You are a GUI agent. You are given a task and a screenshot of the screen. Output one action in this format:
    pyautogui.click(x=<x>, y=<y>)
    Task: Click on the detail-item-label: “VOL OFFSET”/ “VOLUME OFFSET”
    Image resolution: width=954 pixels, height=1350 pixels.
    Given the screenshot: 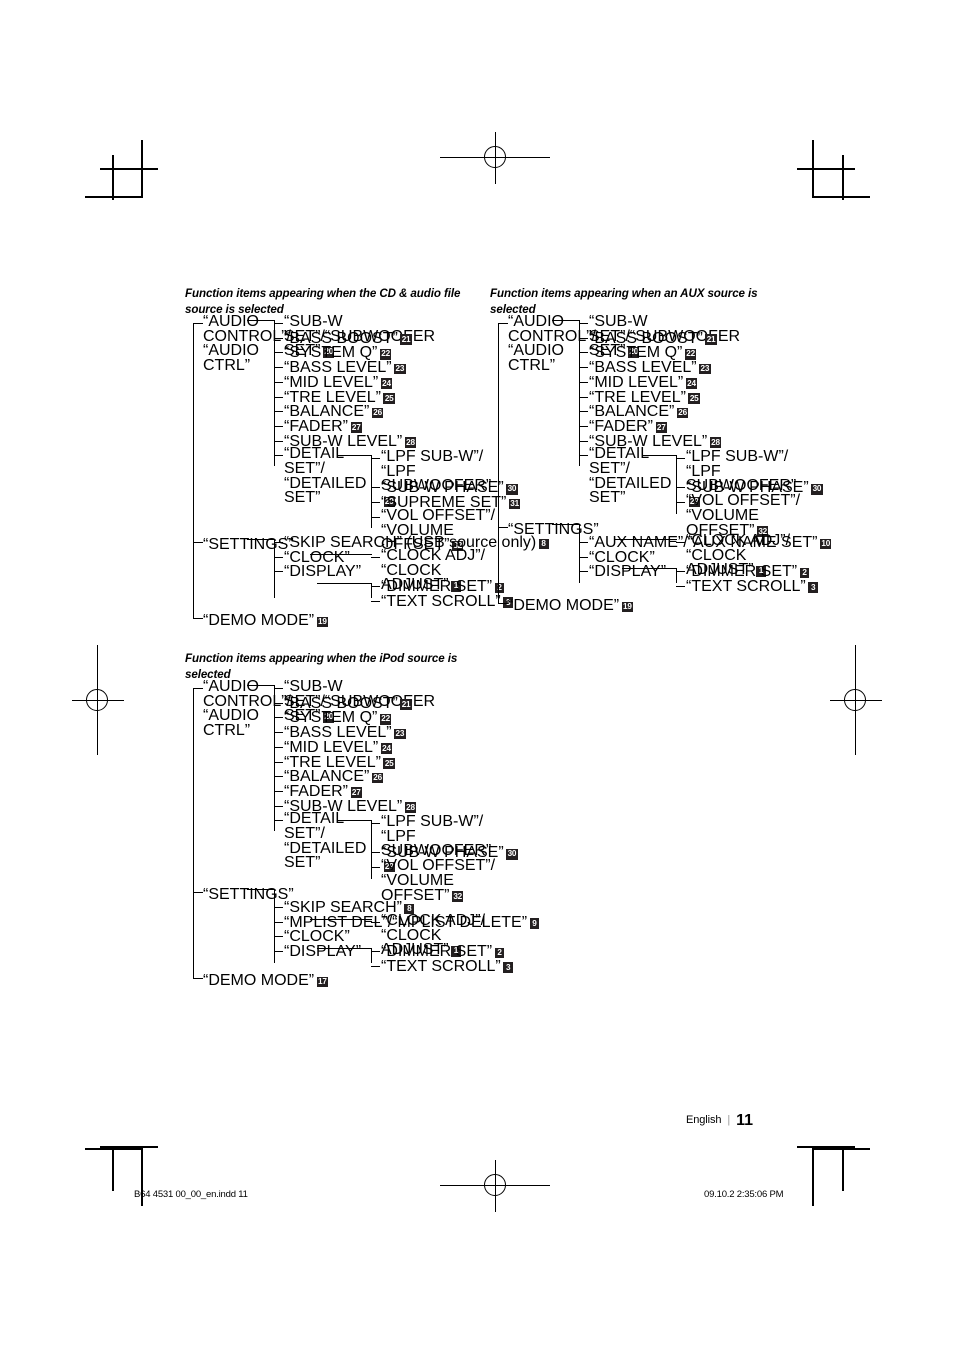 What is the action you would take?
    pyautogui.click(x=438, y=880)
    